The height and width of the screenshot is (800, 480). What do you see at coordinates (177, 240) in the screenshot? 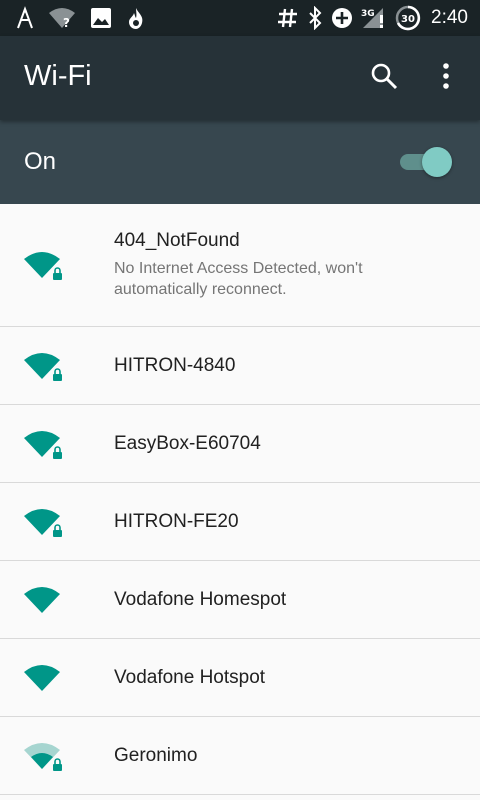
I see `network-name: 404_NotFound` at bounding box center [177, 240].